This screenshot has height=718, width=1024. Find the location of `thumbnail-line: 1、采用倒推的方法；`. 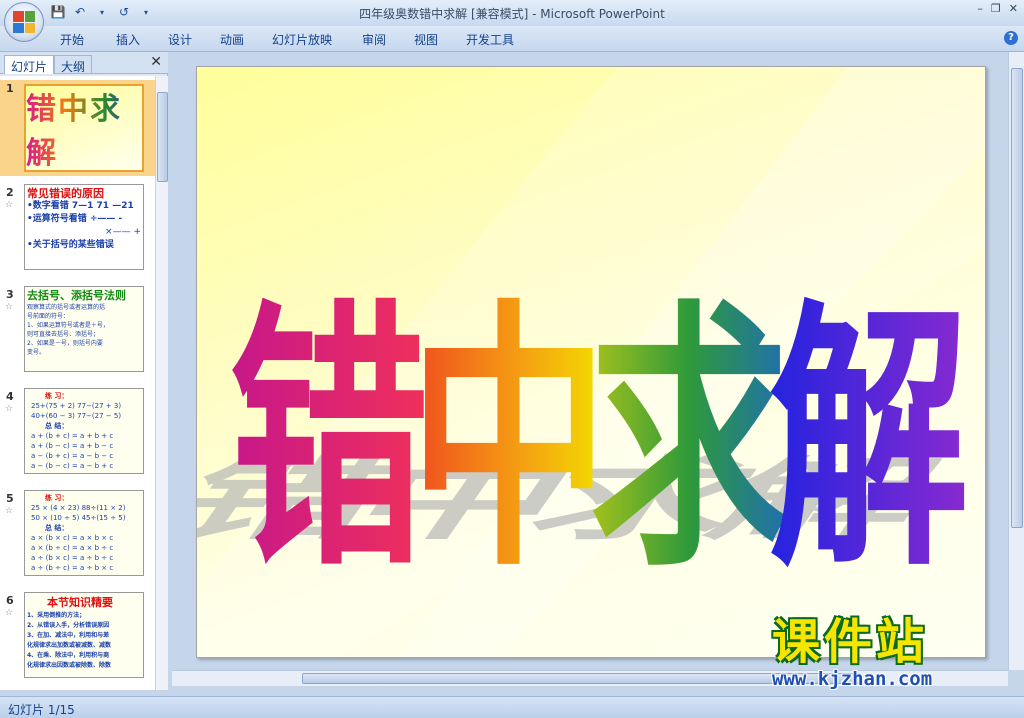

thumbnail-line: 1、采用倒推的方法； is located at coordinates (56, 615).